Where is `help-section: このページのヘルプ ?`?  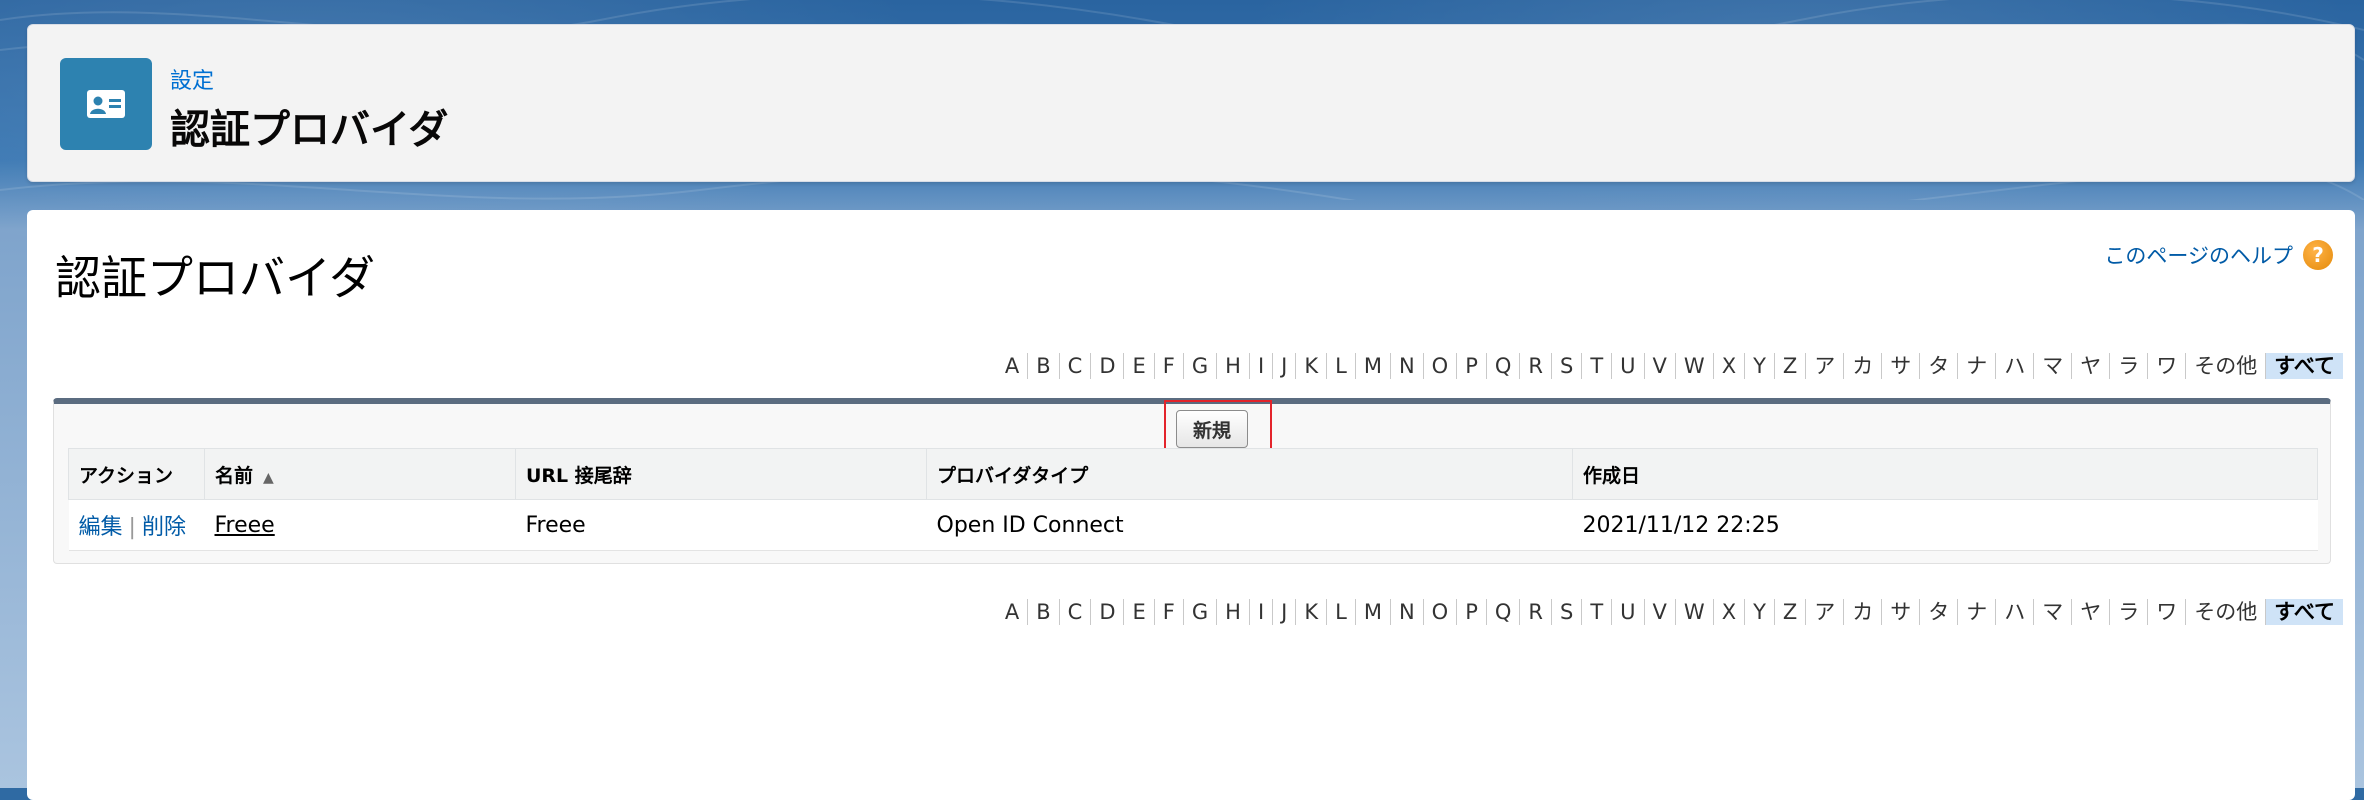
help-section: このページのヘルプ ? is located at coordinates (2218, 255).